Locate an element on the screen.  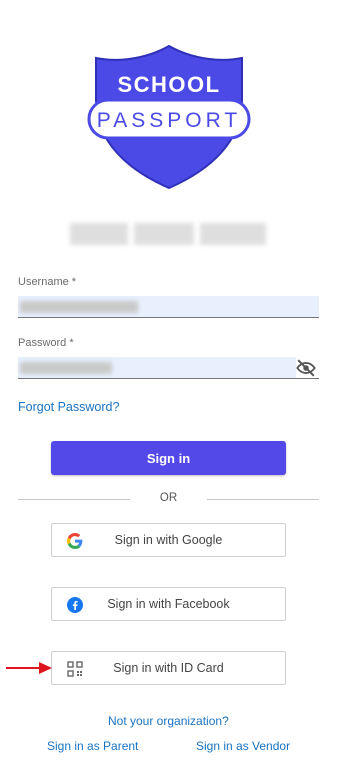
or-divider: OR is located at coordinates (168, 499).